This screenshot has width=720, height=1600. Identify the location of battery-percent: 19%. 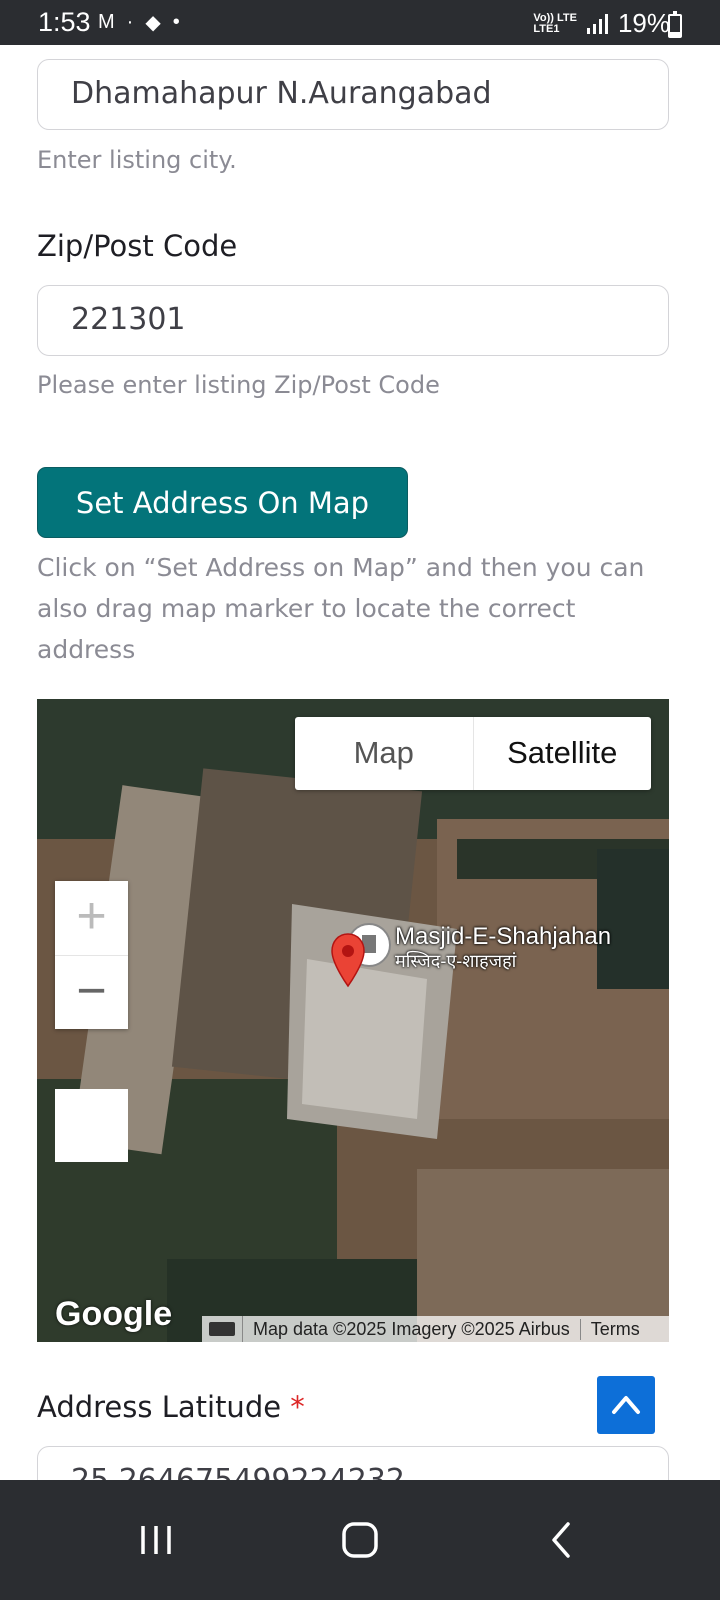
(643, 23).